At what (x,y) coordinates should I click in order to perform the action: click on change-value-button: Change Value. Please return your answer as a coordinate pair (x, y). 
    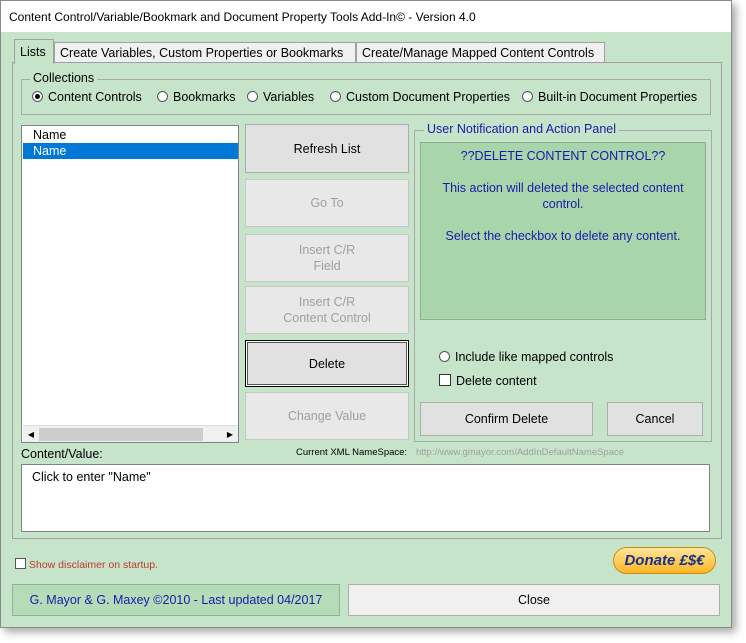
    Looking at the image, I should click on (327, 416).